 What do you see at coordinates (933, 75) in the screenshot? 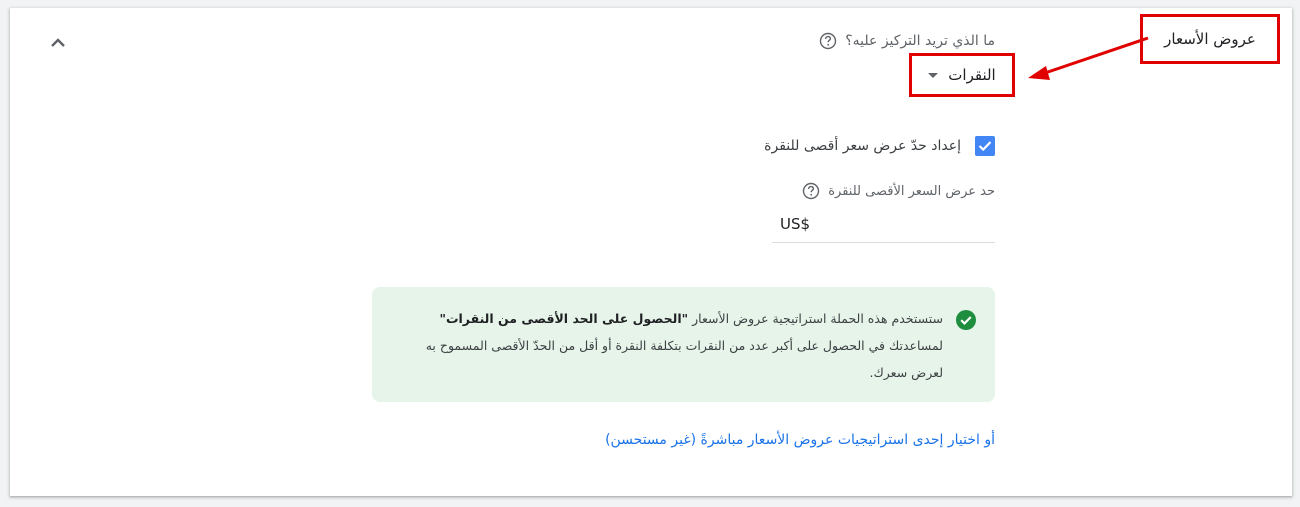
I see `dropdown-arrow-icon` at bounding box center [933, 75].